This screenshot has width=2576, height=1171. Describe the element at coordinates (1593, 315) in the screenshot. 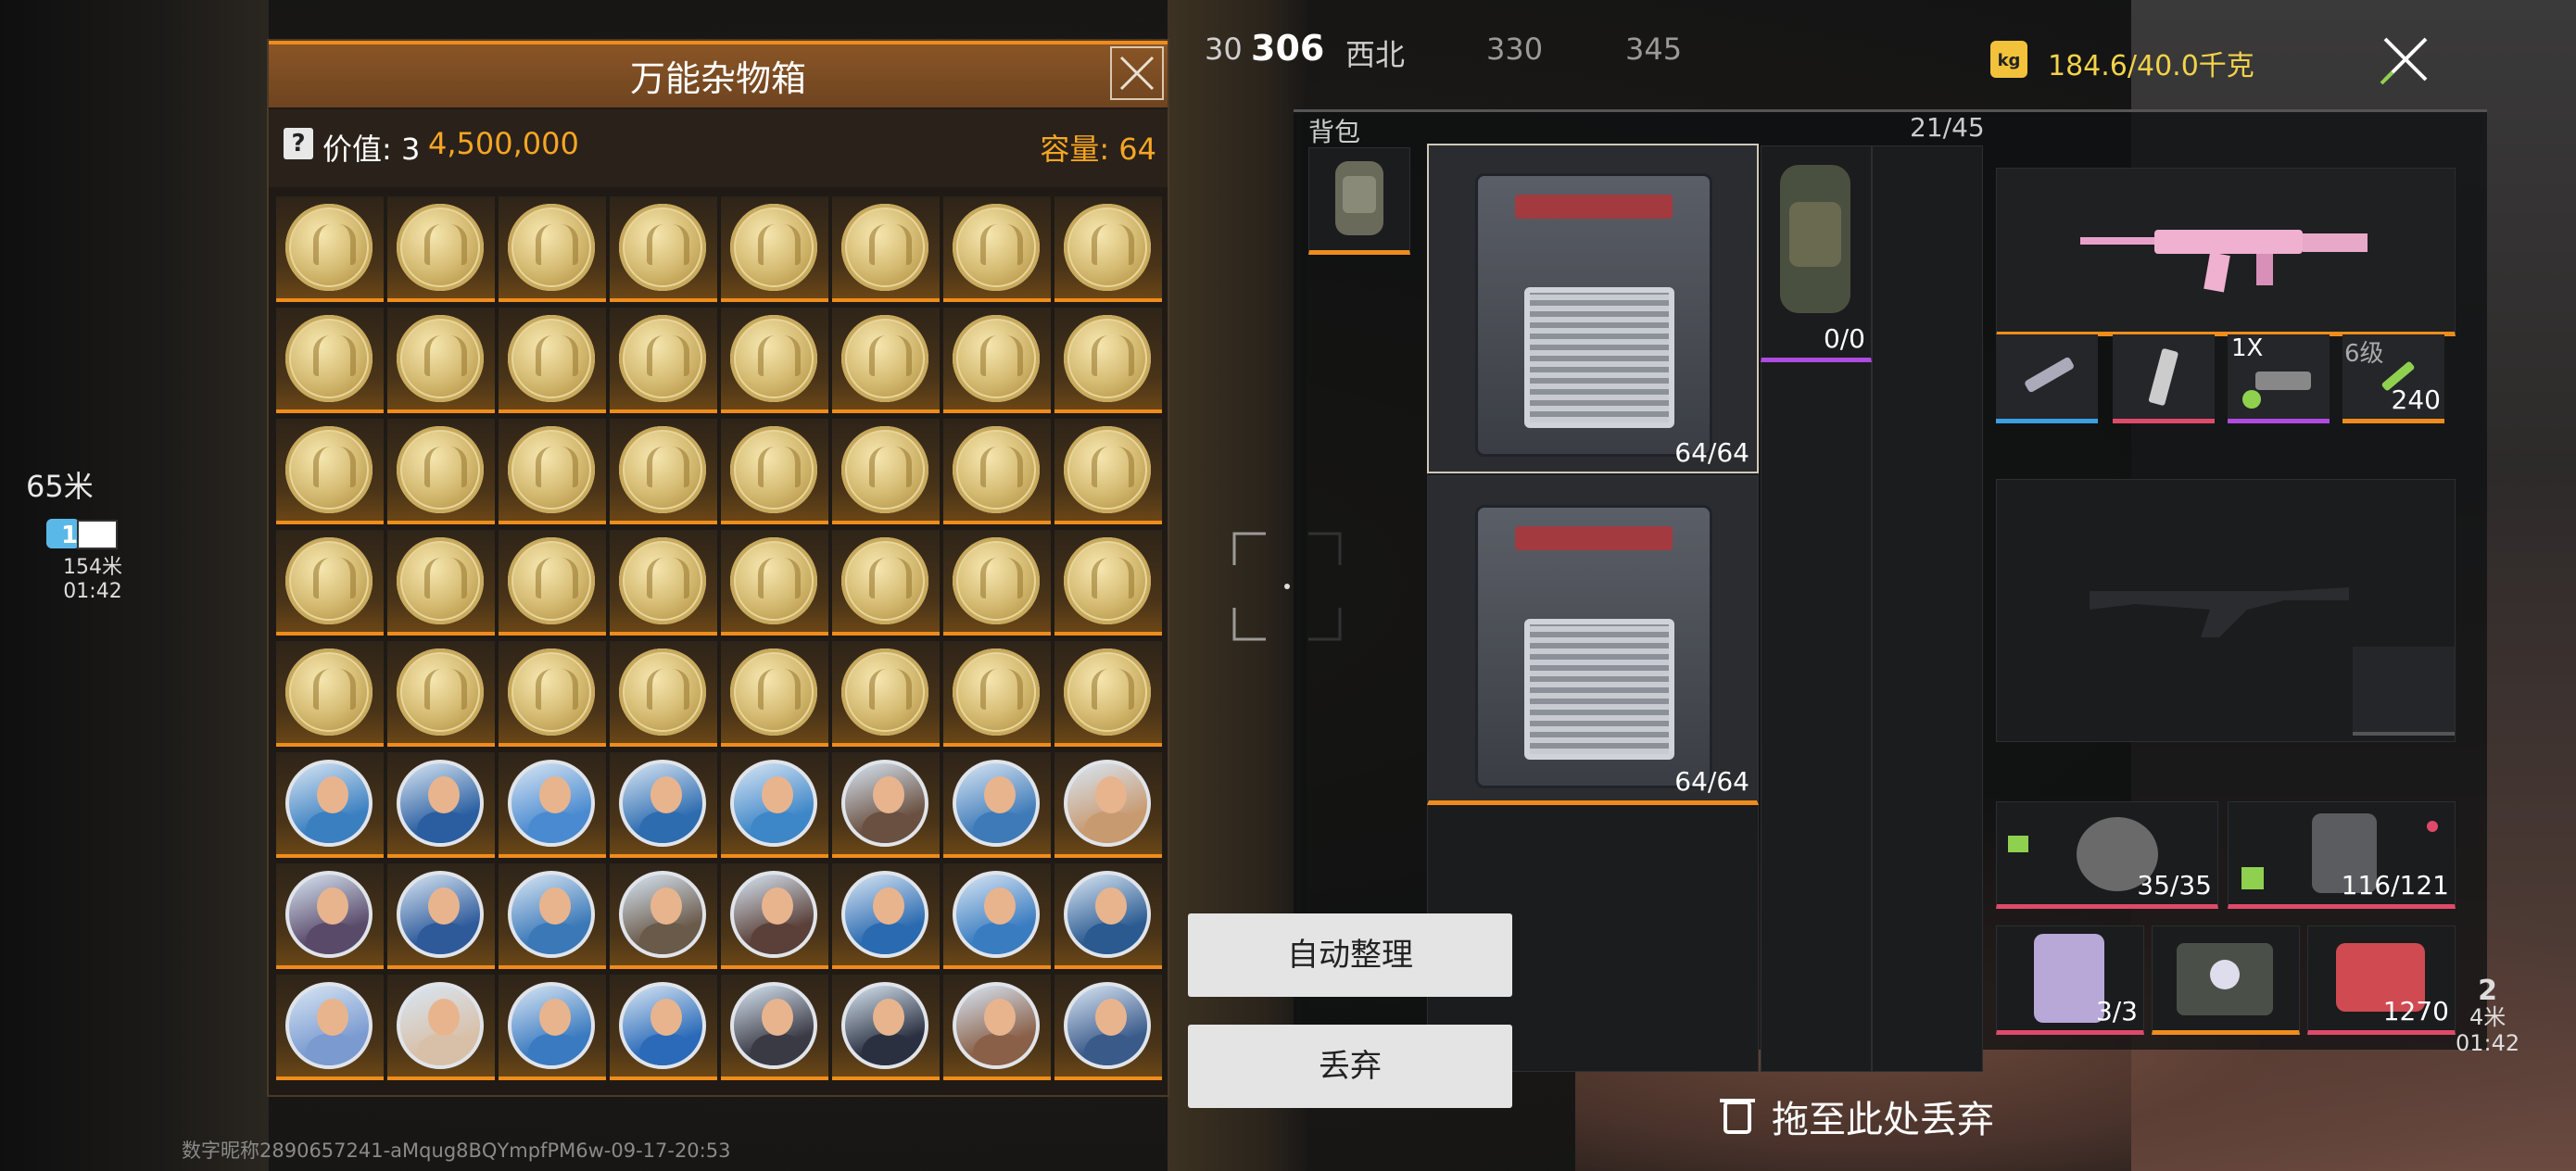

I see `crate-icon` at that location.